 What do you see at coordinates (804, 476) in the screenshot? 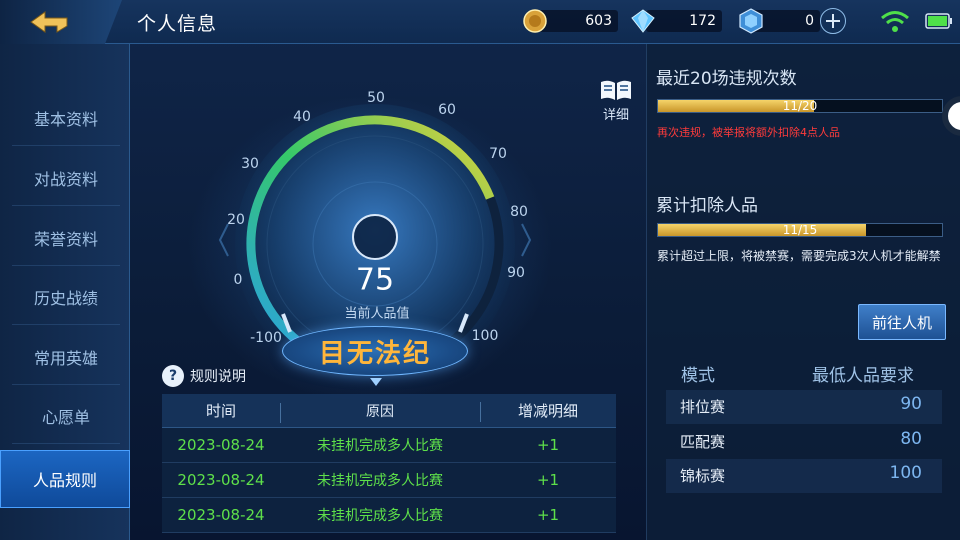
I see `mode-row-tournament: 锦标赛 100` at bounding box center [804, 476].